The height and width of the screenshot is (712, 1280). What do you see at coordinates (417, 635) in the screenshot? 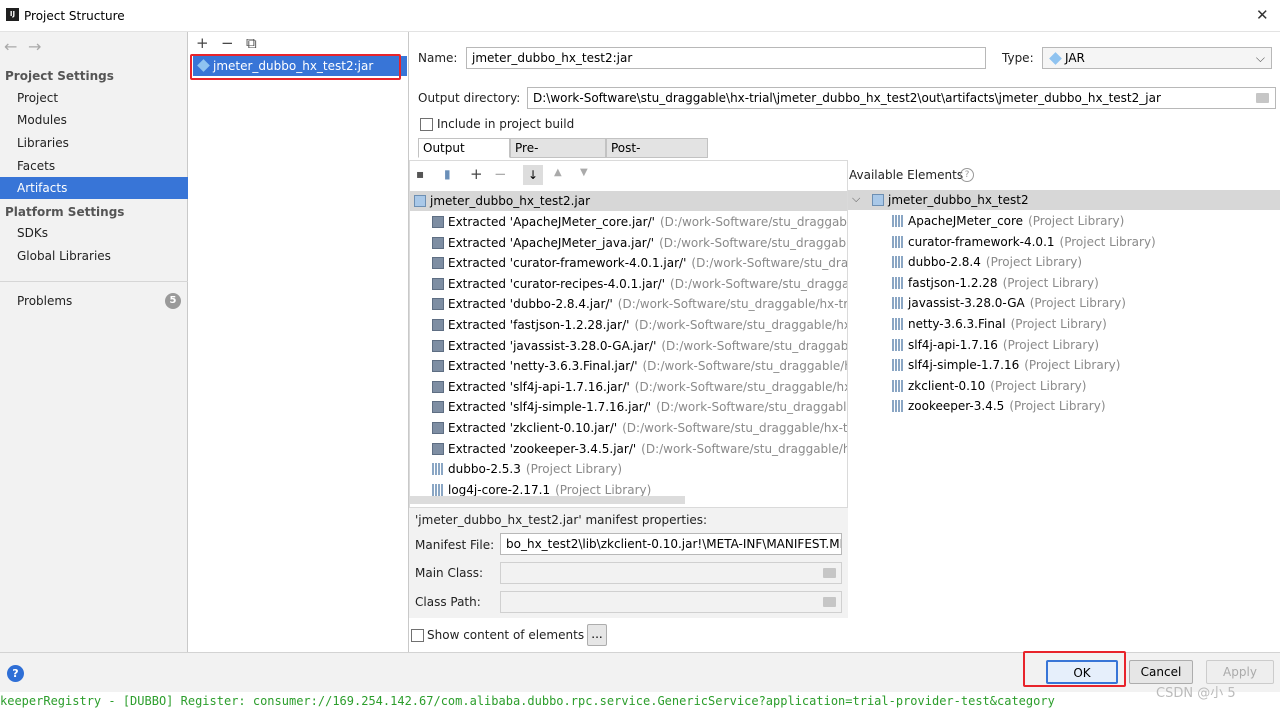
I see `show-content-checkbox` at bounding box center [417, 635].